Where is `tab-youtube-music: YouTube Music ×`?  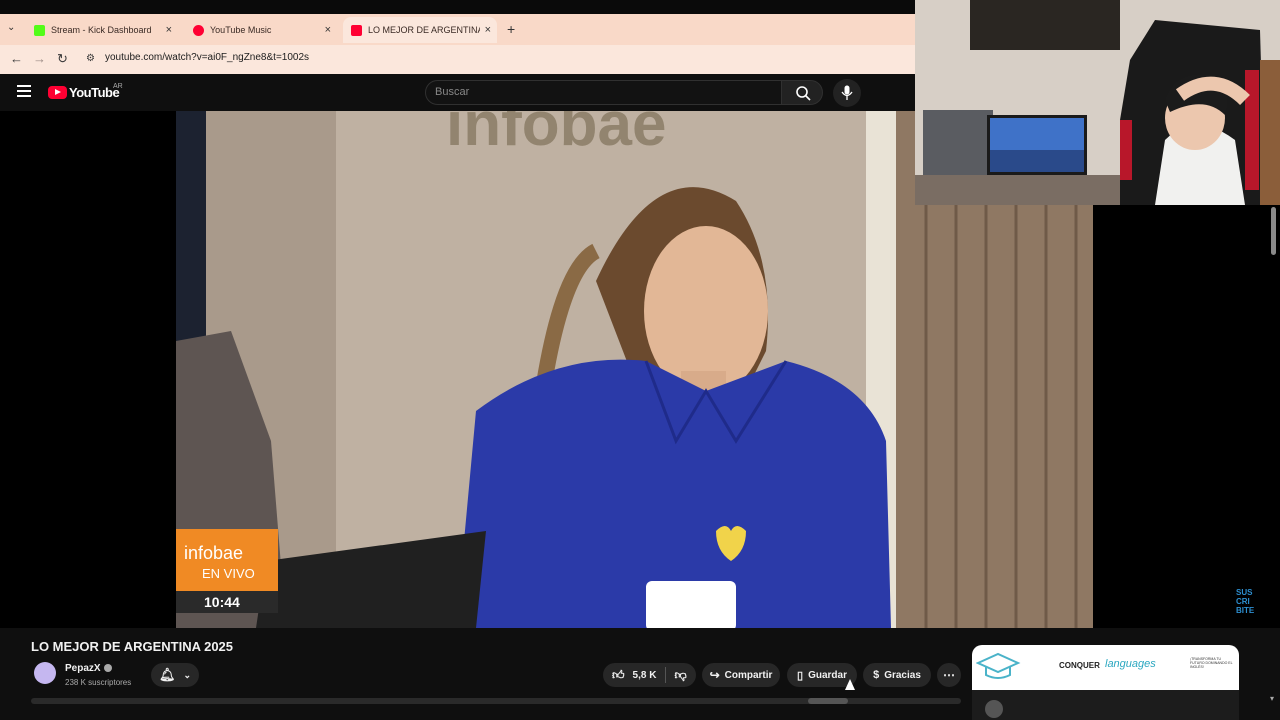
tab-youtube-music: YouTube Music × is located at coordinates (261, 30).